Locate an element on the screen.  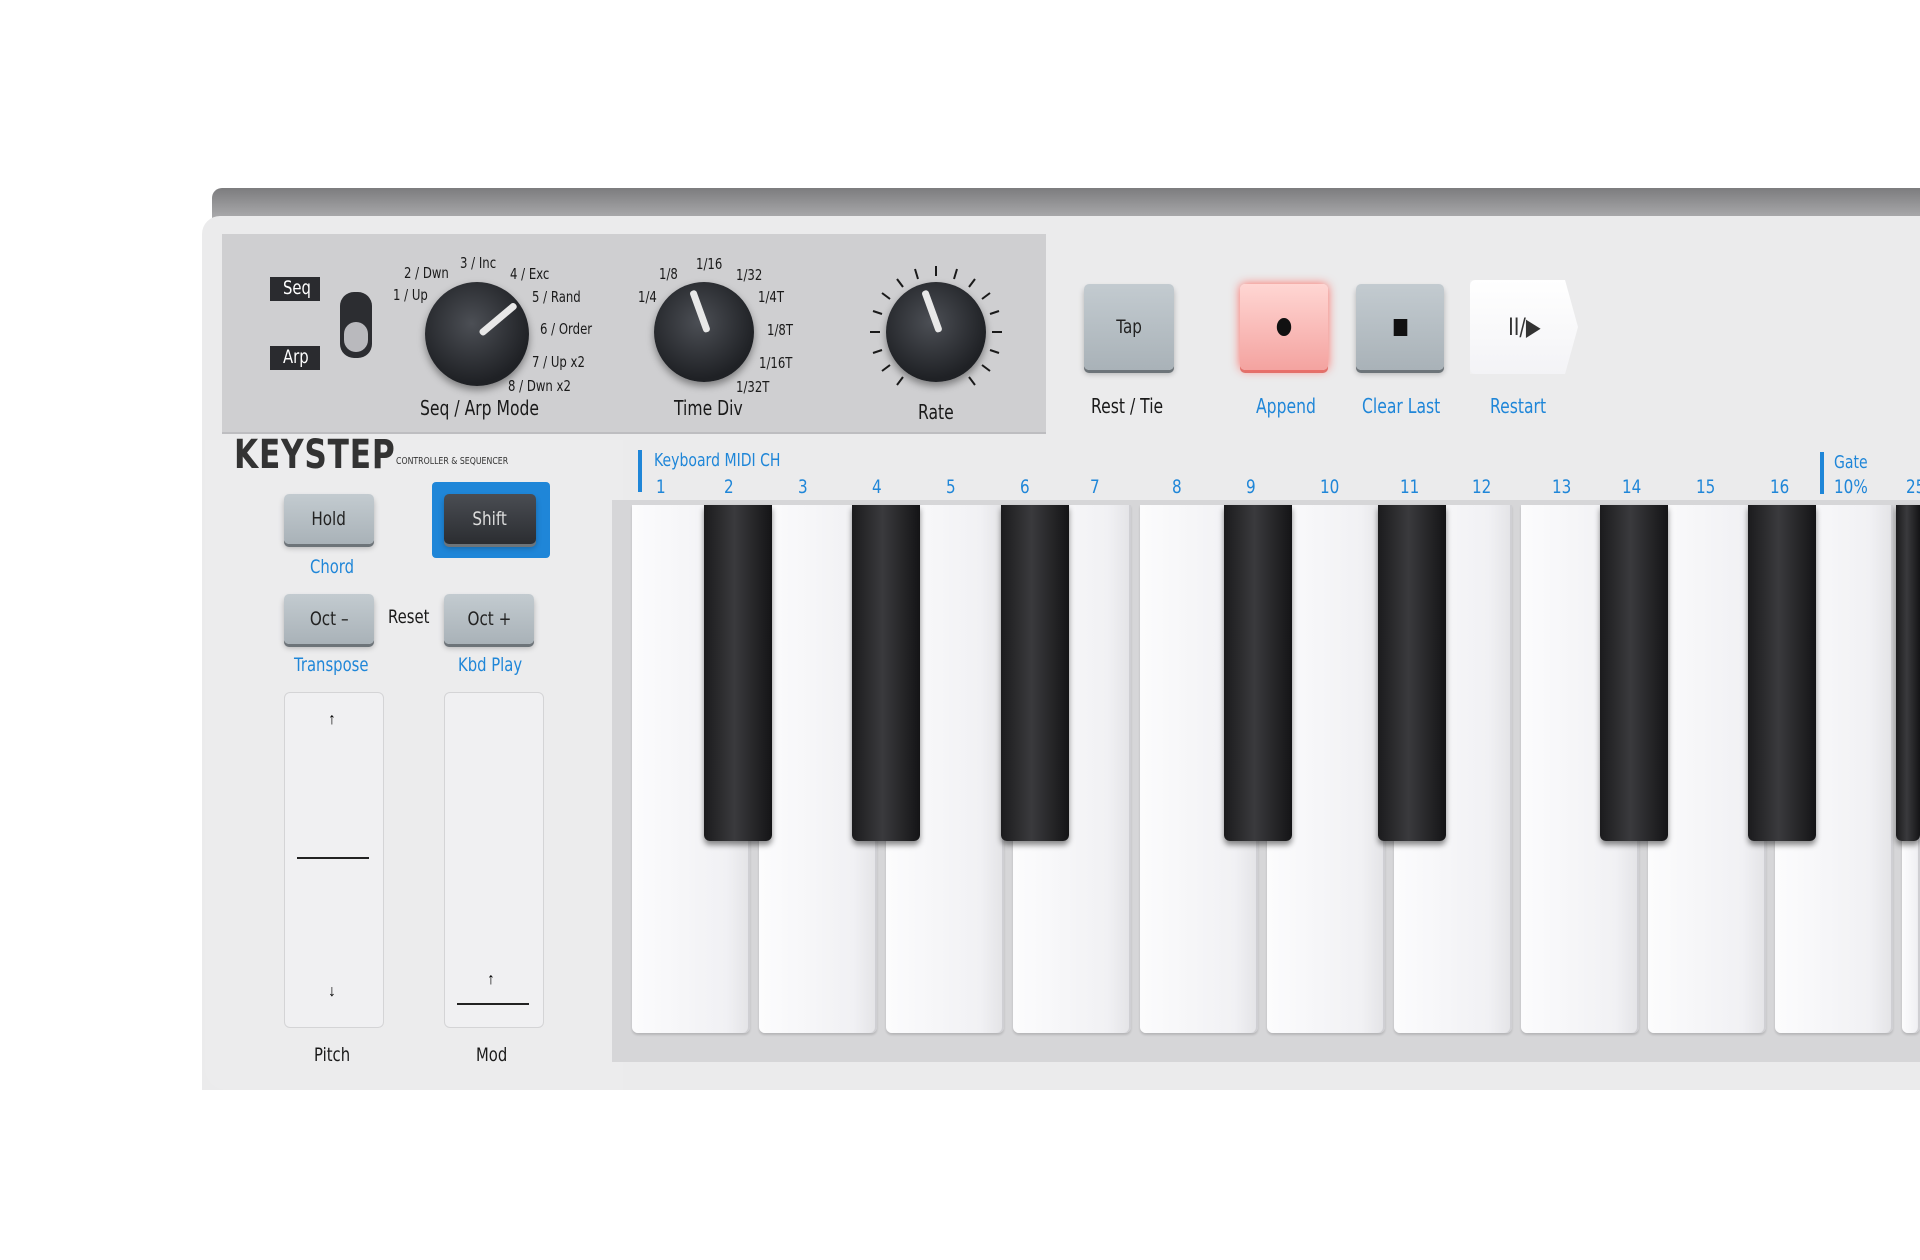
midi-channel-label: 11 is located at coordinates (1410, 487).